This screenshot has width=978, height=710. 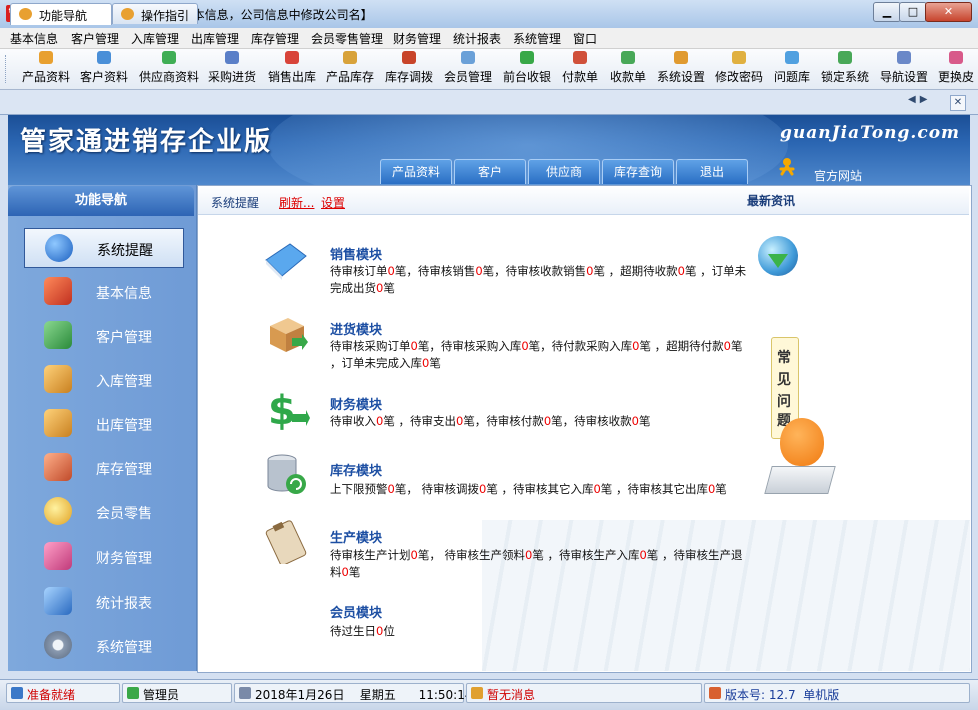 What do you see at coordinates (104, 467) in the screenshot?
I see `nav-item-stock: 库存管理` at bounding box center [104, 467].